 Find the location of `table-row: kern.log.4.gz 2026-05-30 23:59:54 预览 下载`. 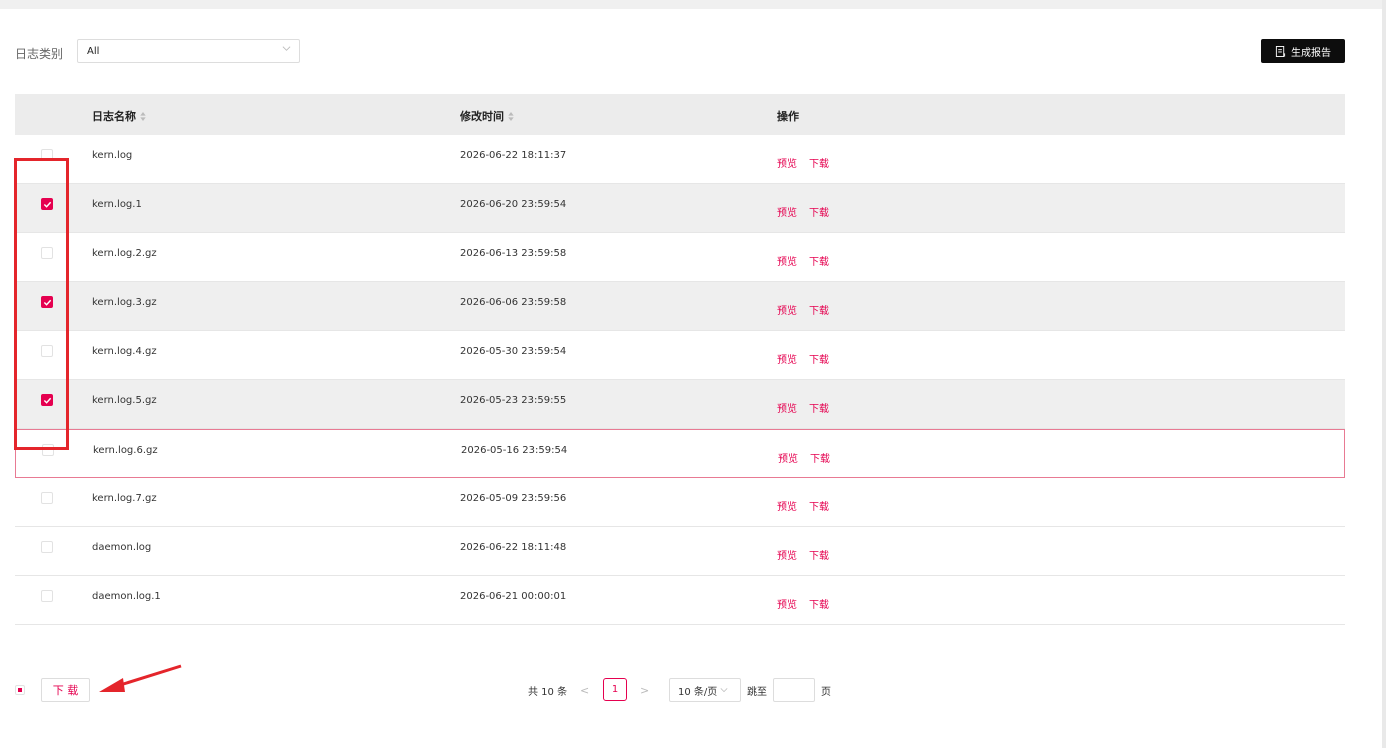

table-row: kern.log.4.gz 2026-05-30 23:59:54 预览 下载 is located at coordinates (680, 355).